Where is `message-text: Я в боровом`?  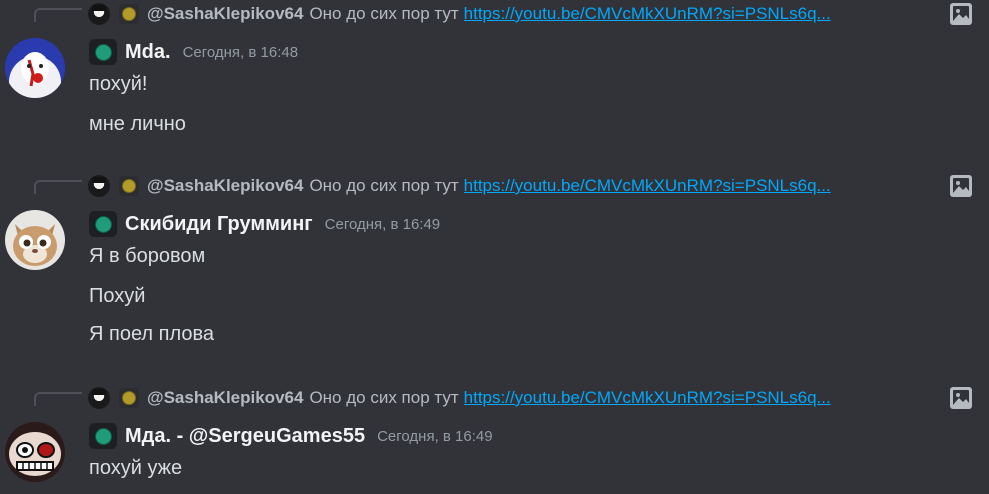
message-text: Я в боровом is located at coordinates (147, 256).